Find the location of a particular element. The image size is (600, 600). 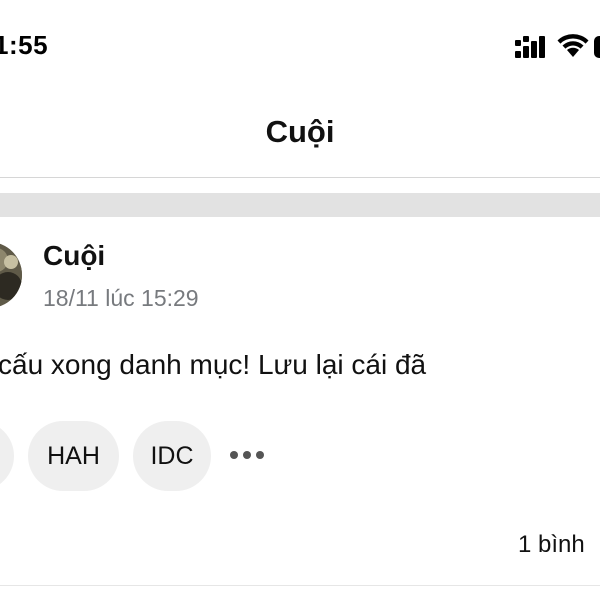

comment-count: 1 bình is located at coordinates (551, 545).